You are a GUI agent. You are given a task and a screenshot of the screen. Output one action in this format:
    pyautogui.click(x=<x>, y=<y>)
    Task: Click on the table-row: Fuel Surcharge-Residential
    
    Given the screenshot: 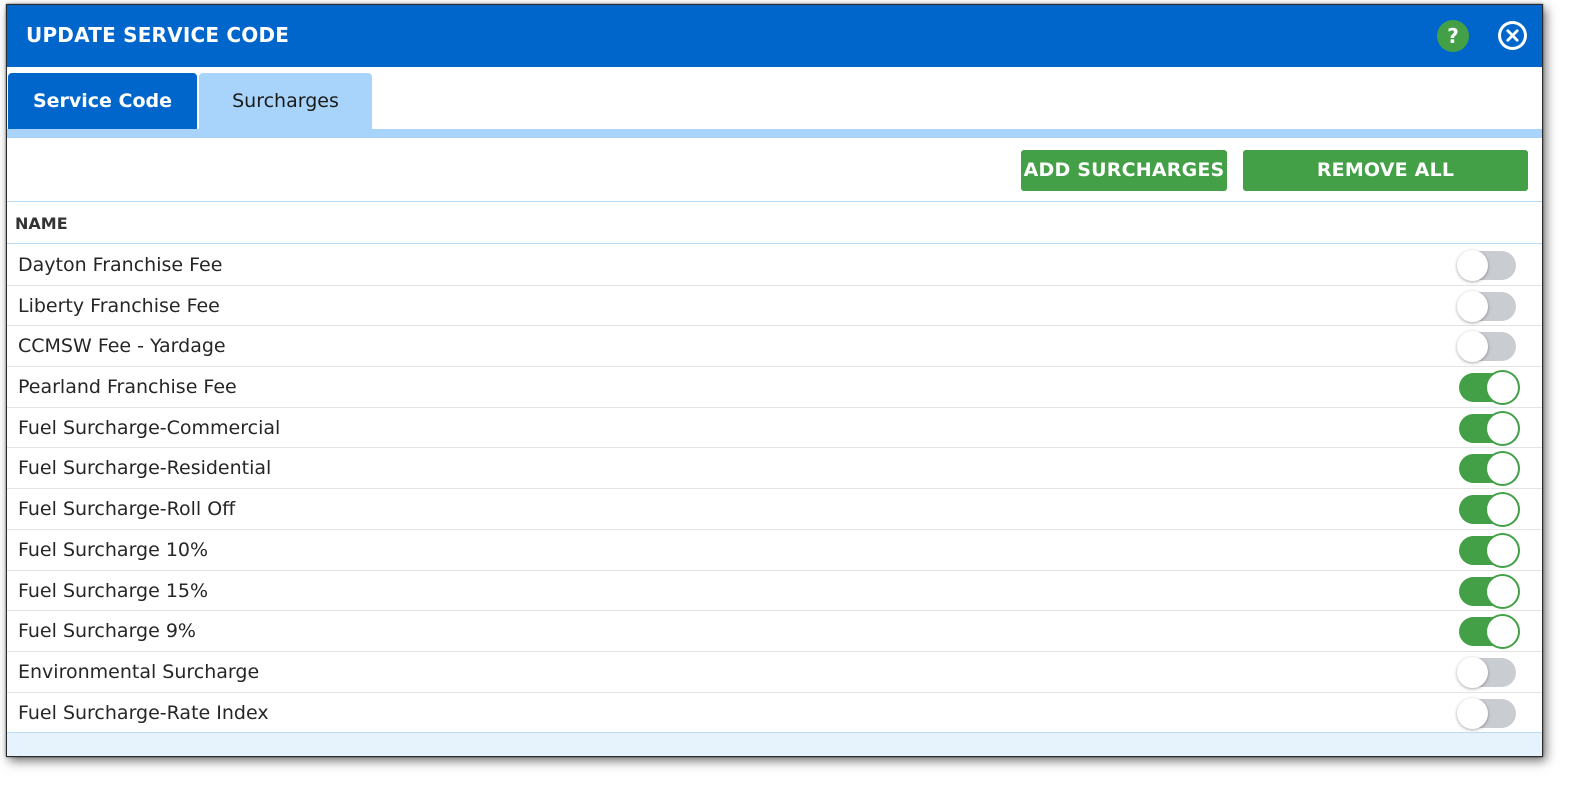 What is the action you would take?
    pyautogui.click(x=774, y=469)
    